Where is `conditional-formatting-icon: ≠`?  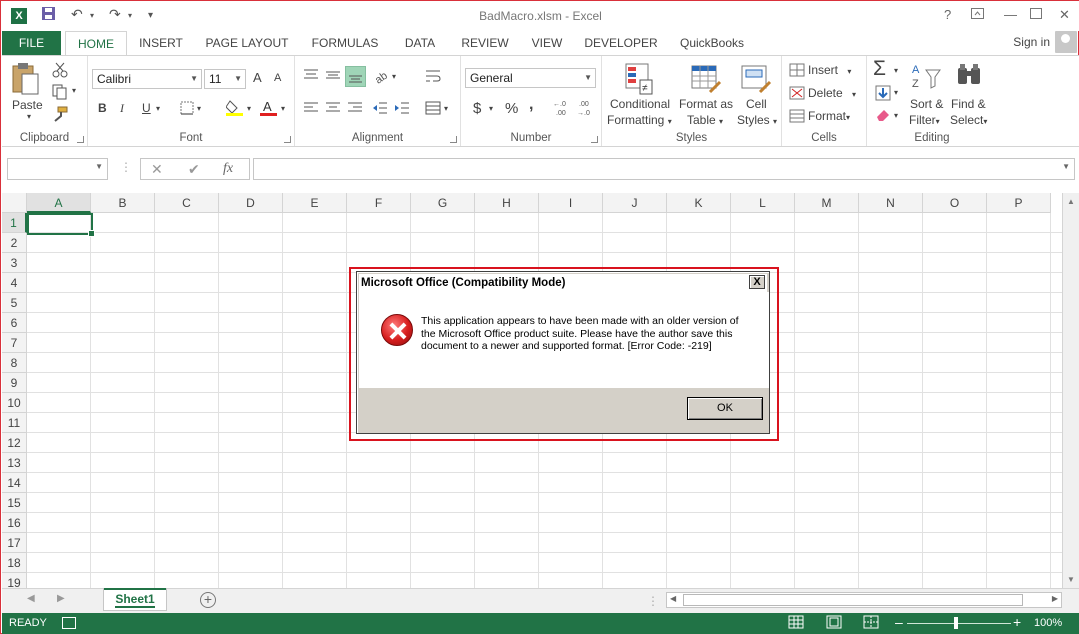
conditional-formatting-icon: ≠ is located at coordinates (639, 80).